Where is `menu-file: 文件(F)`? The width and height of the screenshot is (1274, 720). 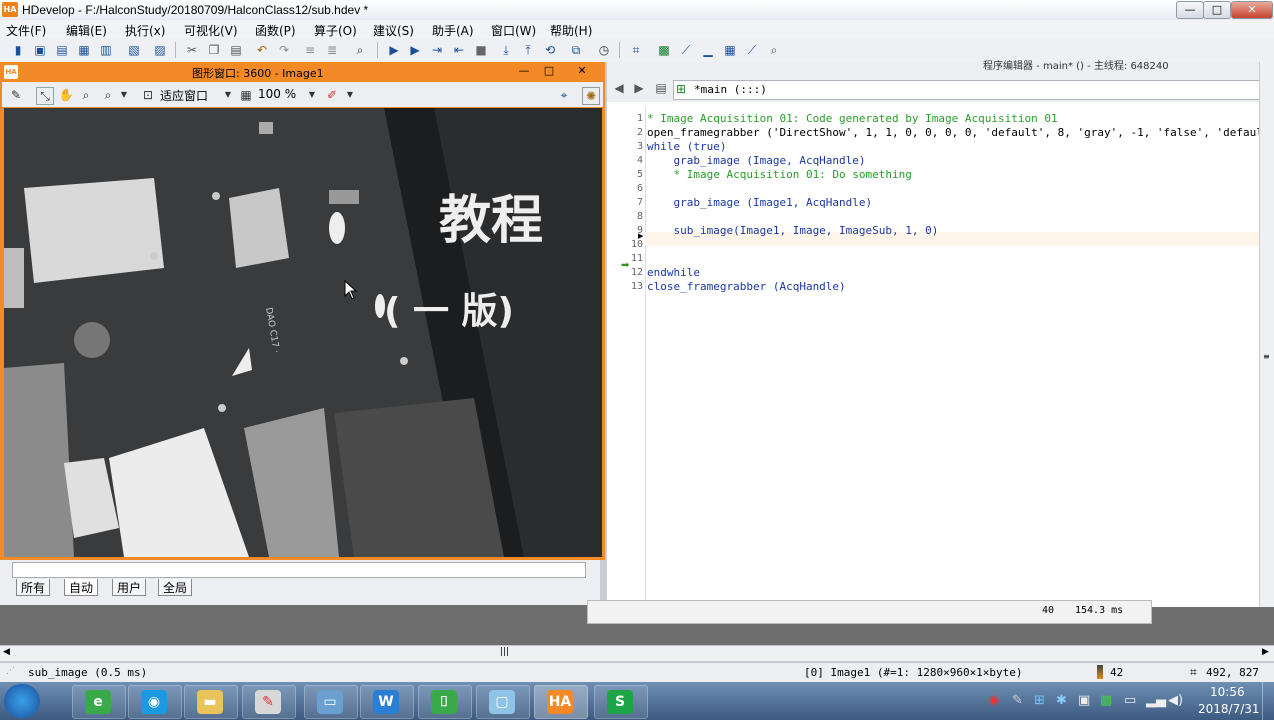
menu-file: 文件(F) is located at coordinates (26, 30).